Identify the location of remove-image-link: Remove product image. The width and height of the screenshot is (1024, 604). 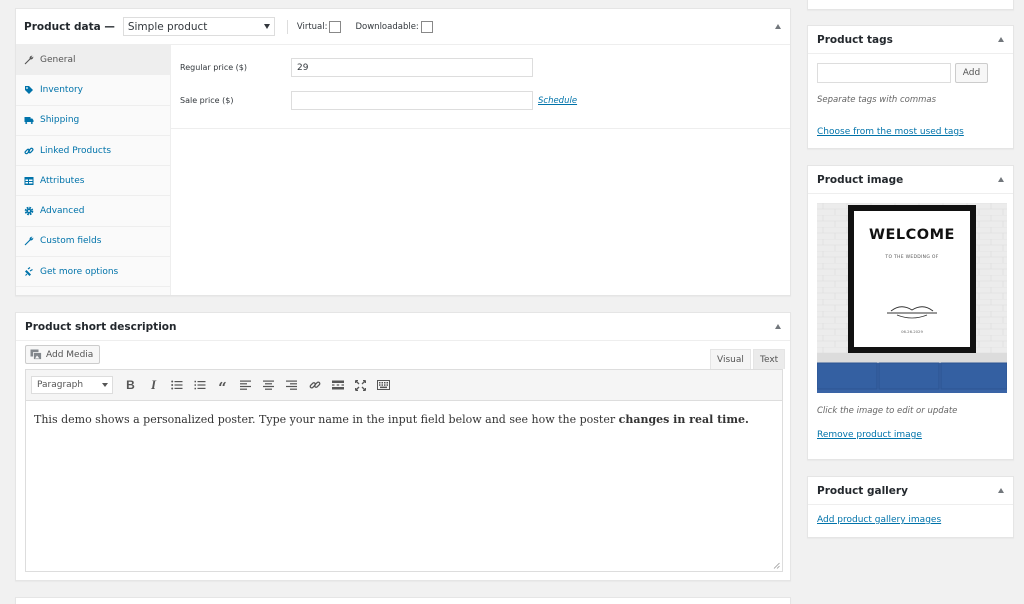
(869, 435).